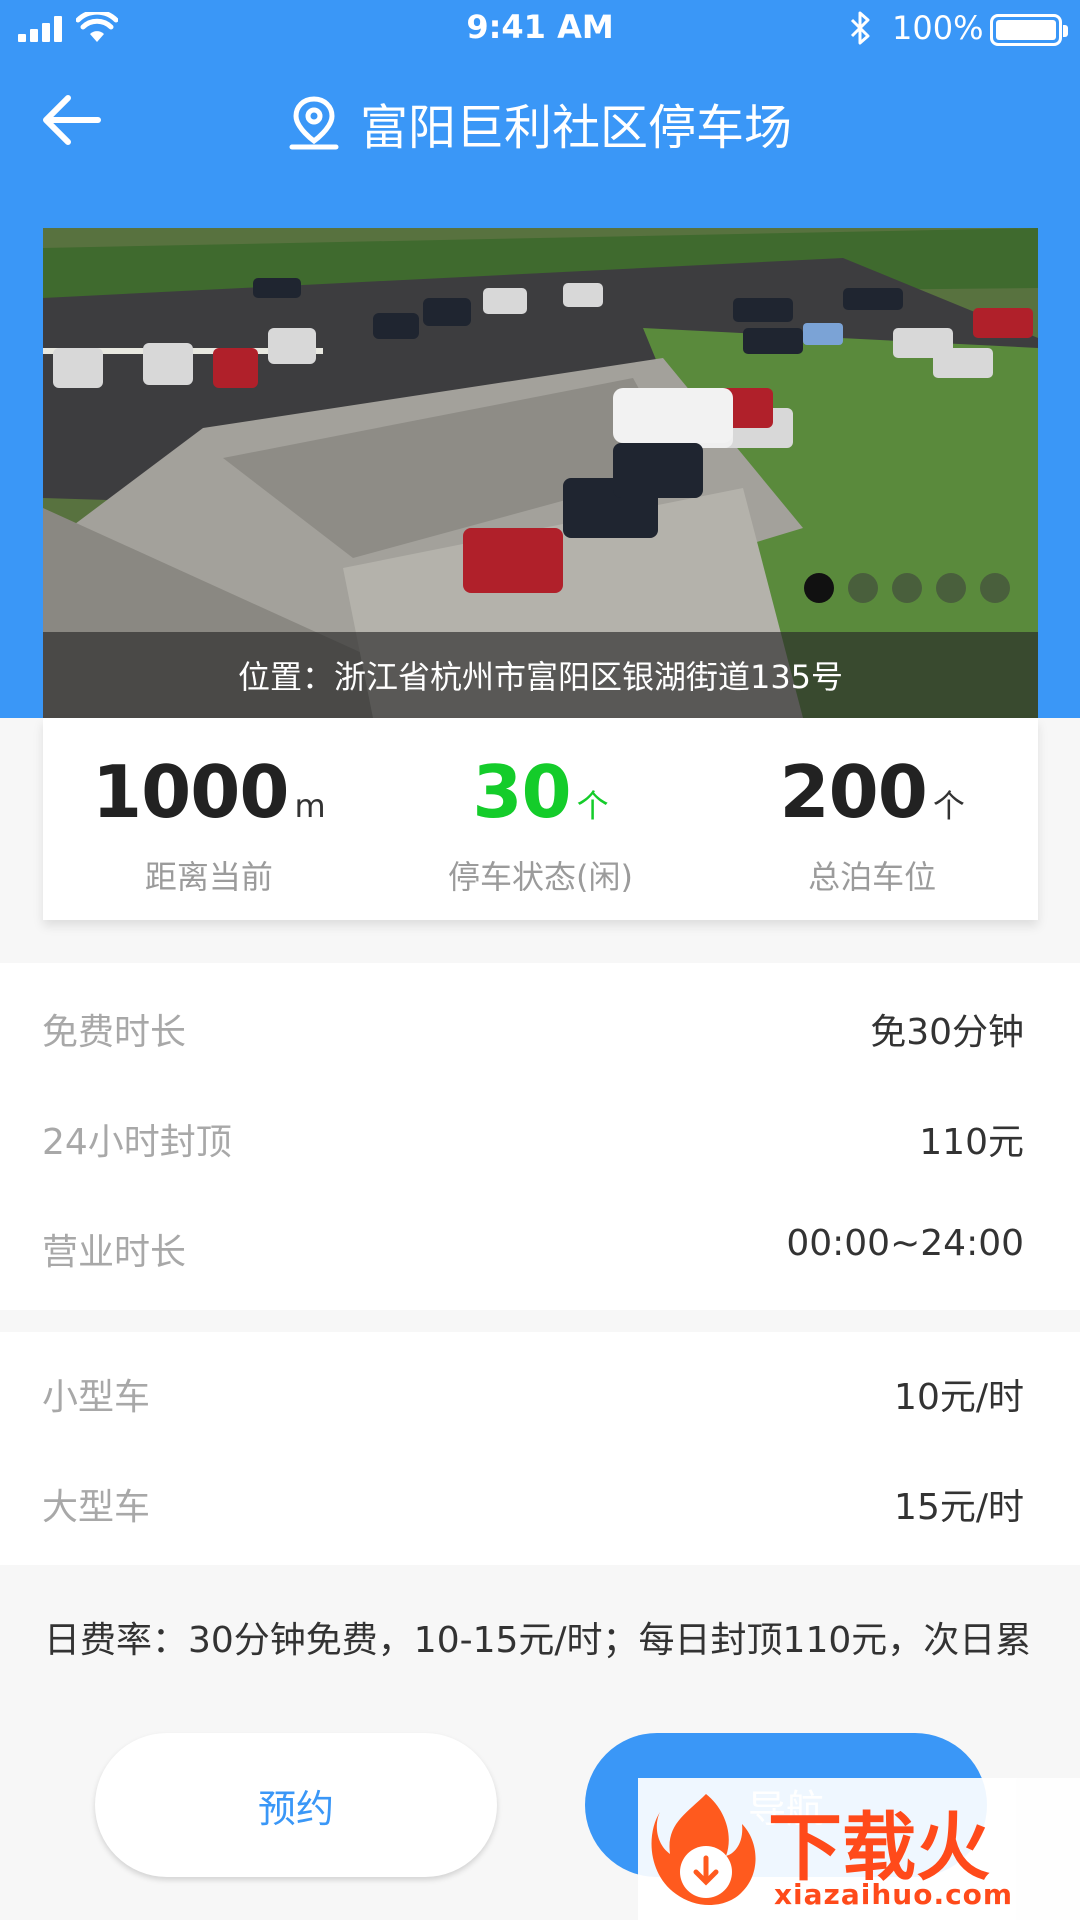 This screenshot has width=1080, height=1920. I want to click on detail-key: 24小时封顶, so click(137, 1142).